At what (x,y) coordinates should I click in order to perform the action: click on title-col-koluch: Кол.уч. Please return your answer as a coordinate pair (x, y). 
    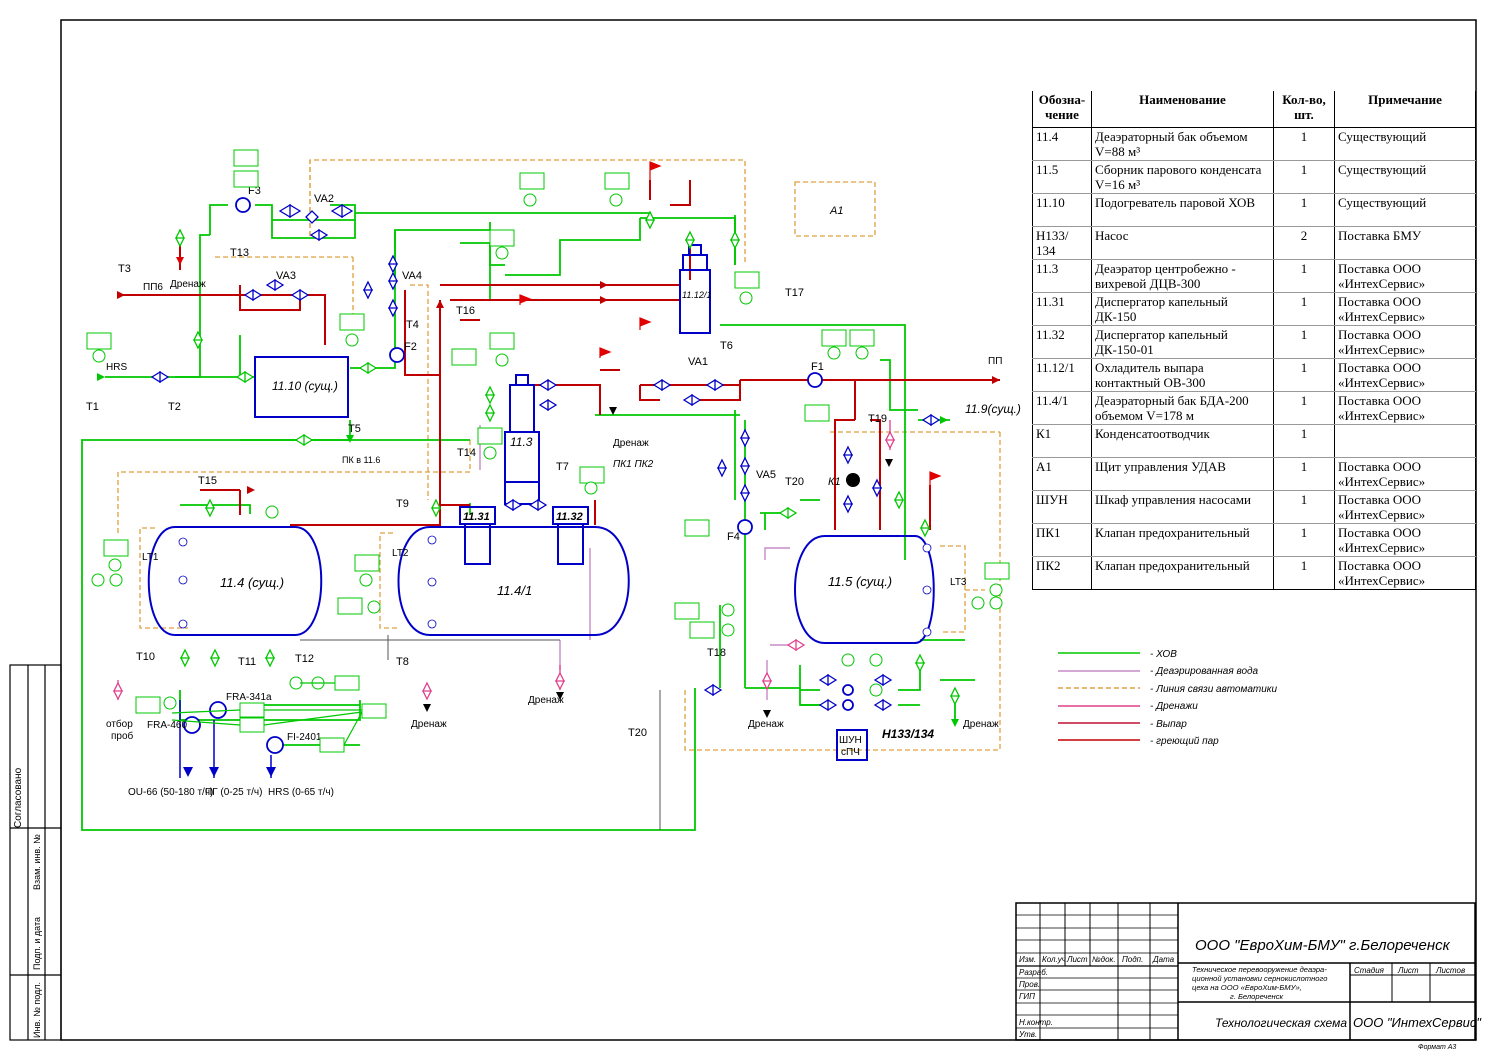
    Looking at the image, I should click on (1054, 959).